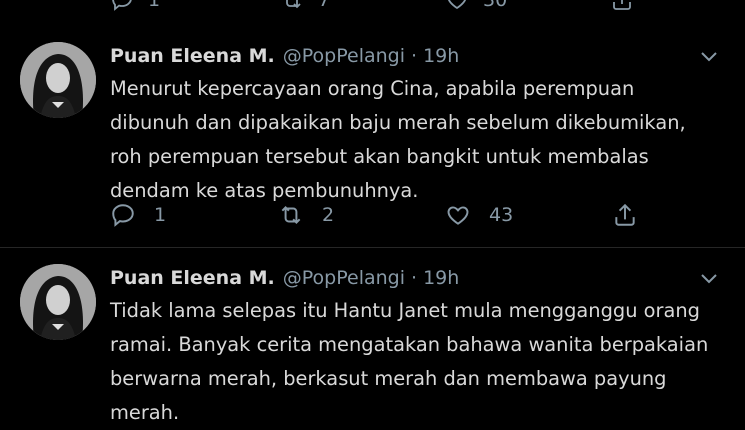 The width and height of the screenshot is (745, 430). Describe the element at coordinates (390, 220) in the screenshot. I see `tweet-actions: 1 2 43` at that location.